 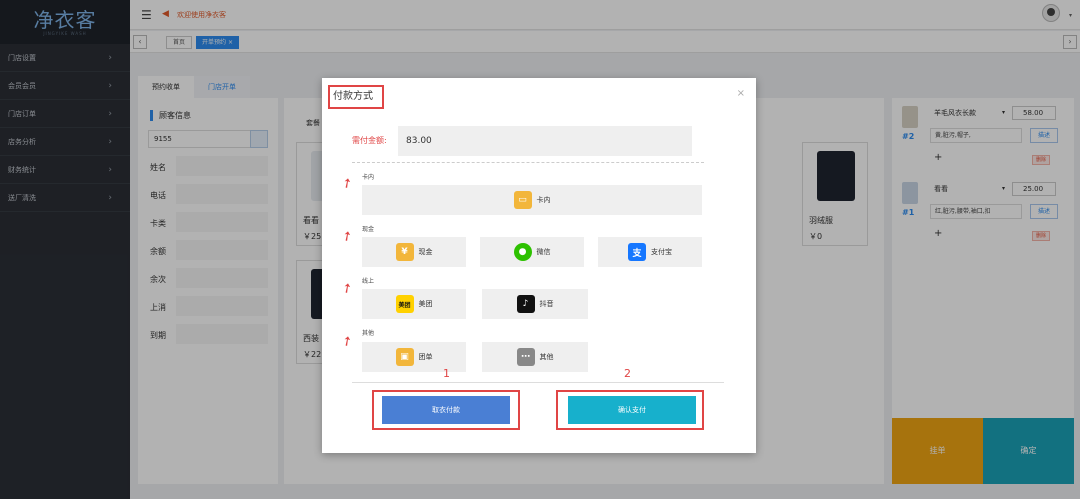 What do you see at coordinates (404, 357) in the screenshot?
I see `group-order-icon: ▣` at bounding box center [404, 357].